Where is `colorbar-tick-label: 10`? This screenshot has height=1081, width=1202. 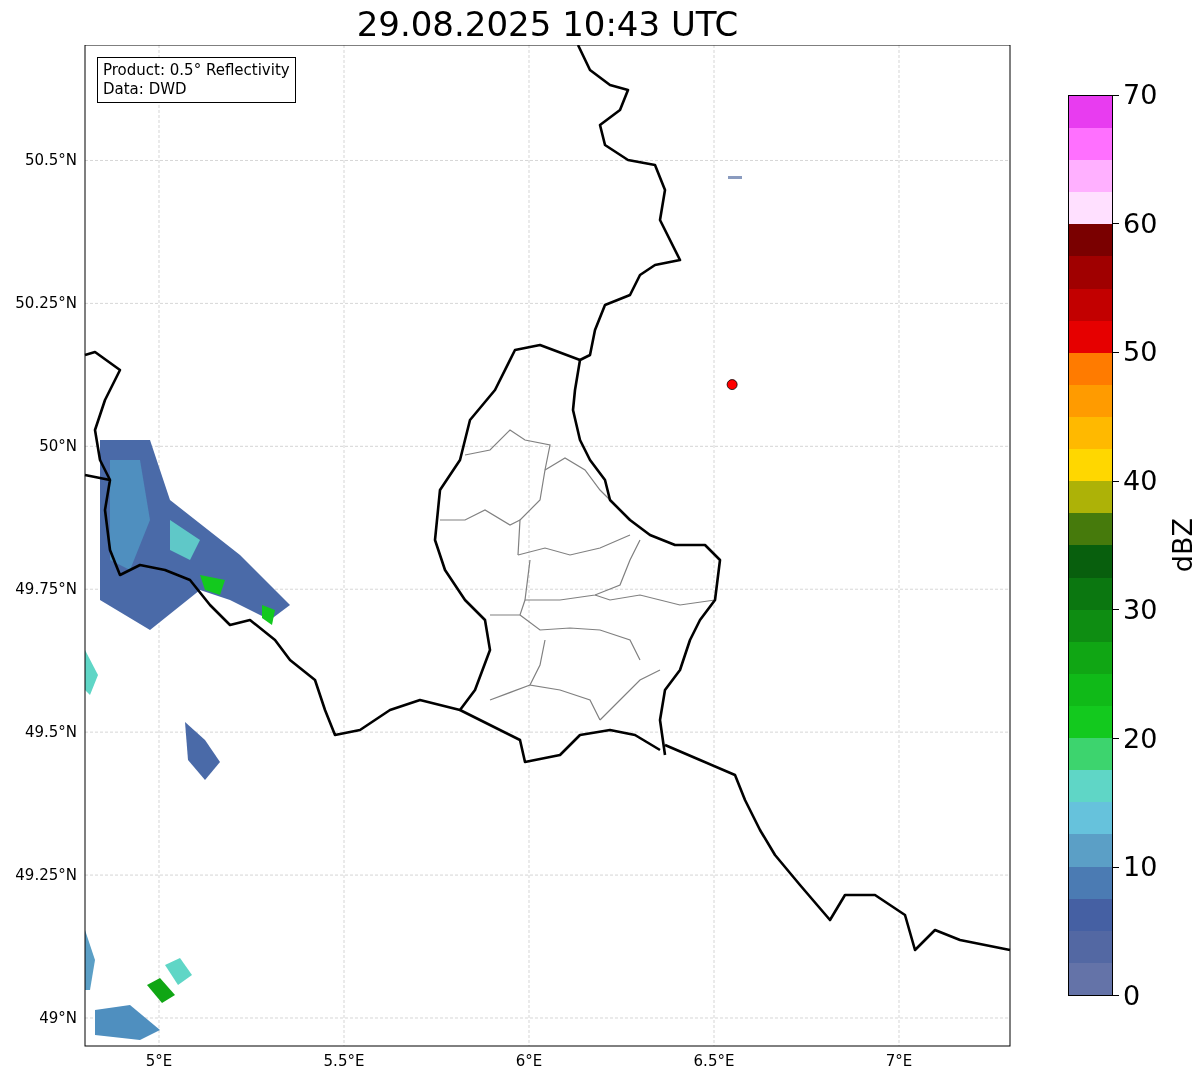 colorbar-tick-label: 10 is located at coordinates (1140, 867).